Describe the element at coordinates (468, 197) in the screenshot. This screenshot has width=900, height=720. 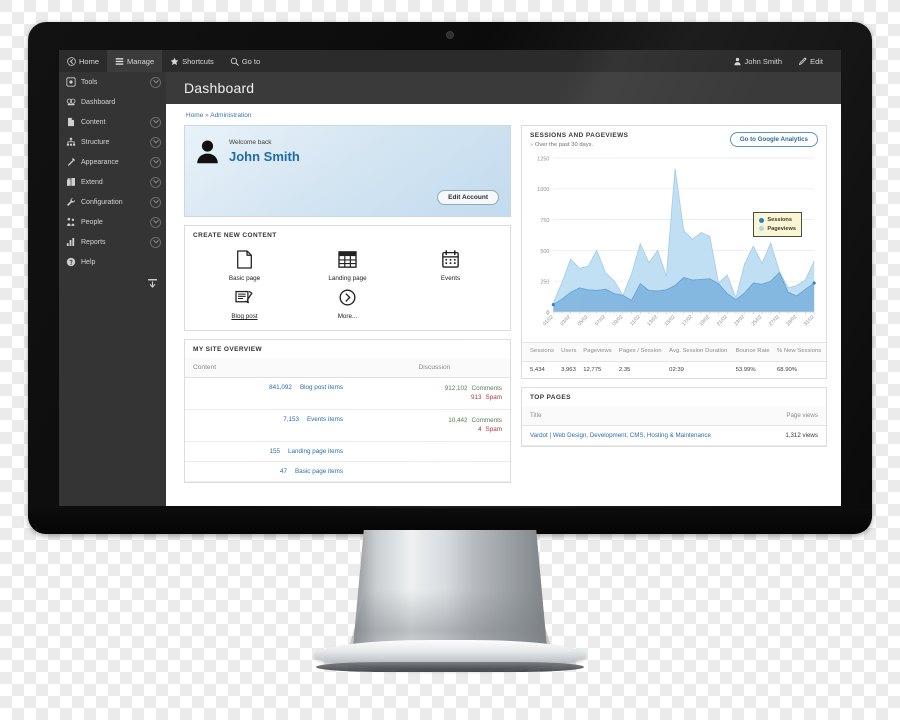
I see `edit-account-button: Edit Account` at that location.